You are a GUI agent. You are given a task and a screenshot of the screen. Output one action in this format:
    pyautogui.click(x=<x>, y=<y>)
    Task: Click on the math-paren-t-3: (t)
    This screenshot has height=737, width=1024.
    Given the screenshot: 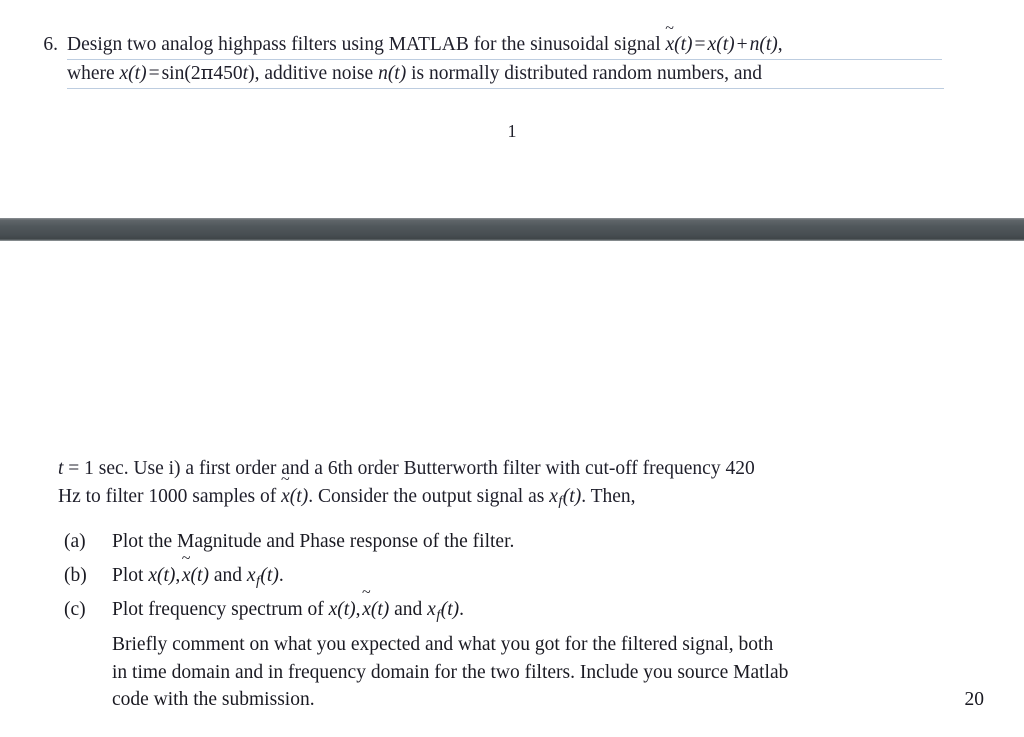 What is the action you would take?
    pyautogui.click(x=768, y=44)
    